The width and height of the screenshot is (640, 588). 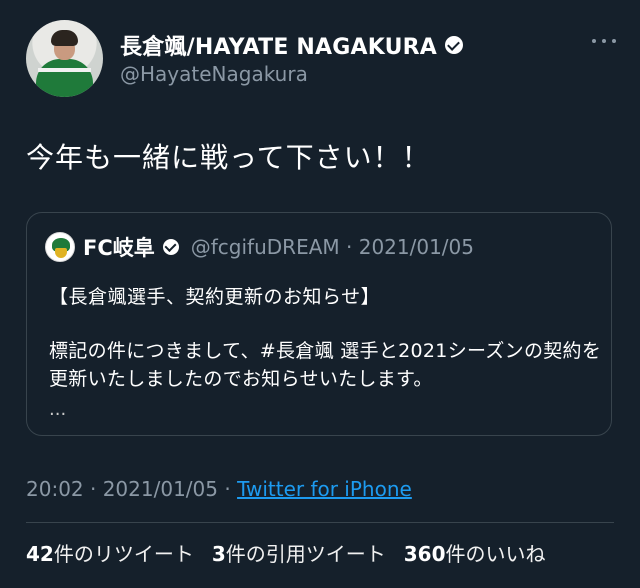 I want to click on divider, so click(x=320, y=522).